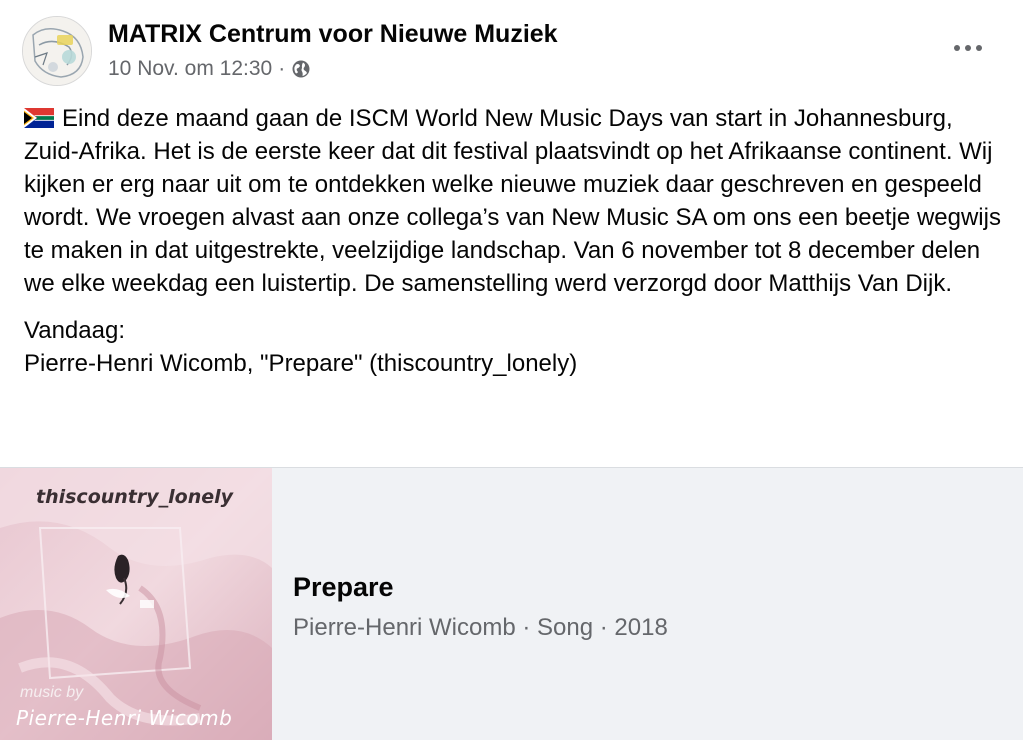  I want to click on page-avatar, so click(57, 51).